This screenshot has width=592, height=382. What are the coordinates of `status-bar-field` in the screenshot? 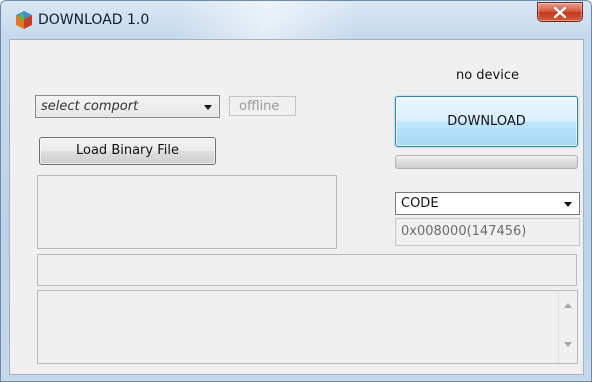 It's located at (307, 270).